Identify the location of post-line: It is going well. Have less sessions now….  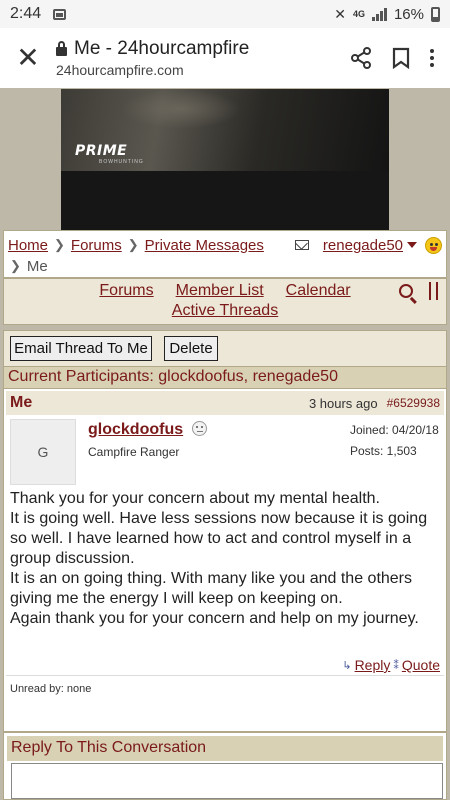
(219, 538).